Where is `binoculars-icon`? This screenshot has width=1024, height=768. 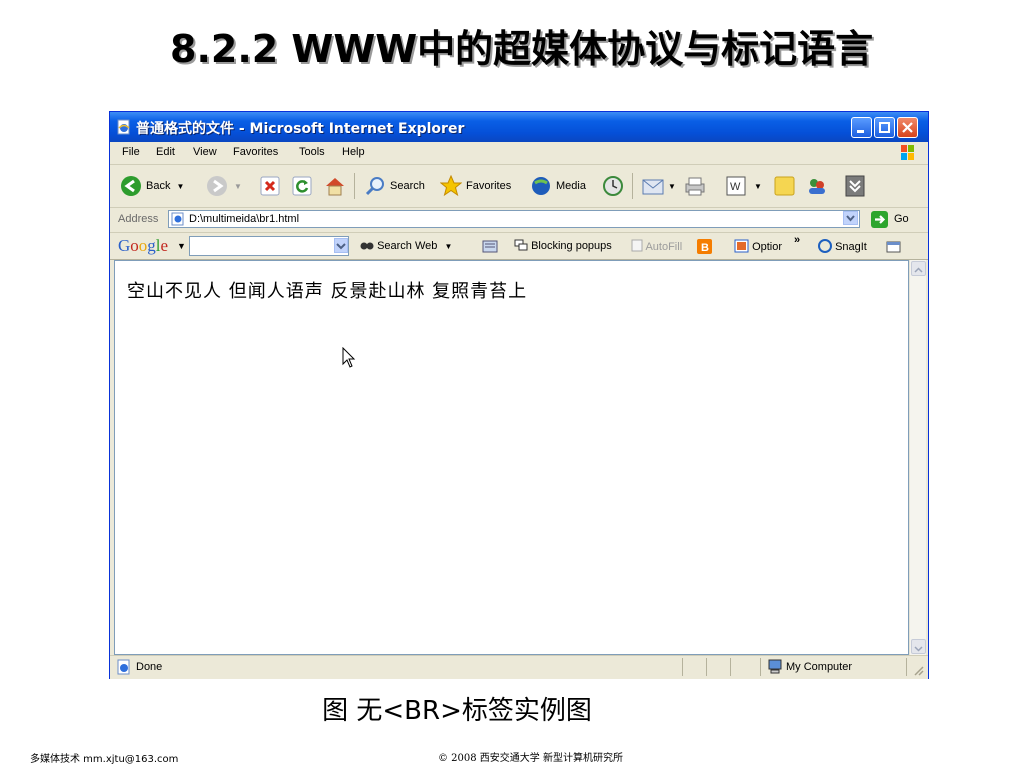
binoculars-icon is located at coordinates (367, 246).